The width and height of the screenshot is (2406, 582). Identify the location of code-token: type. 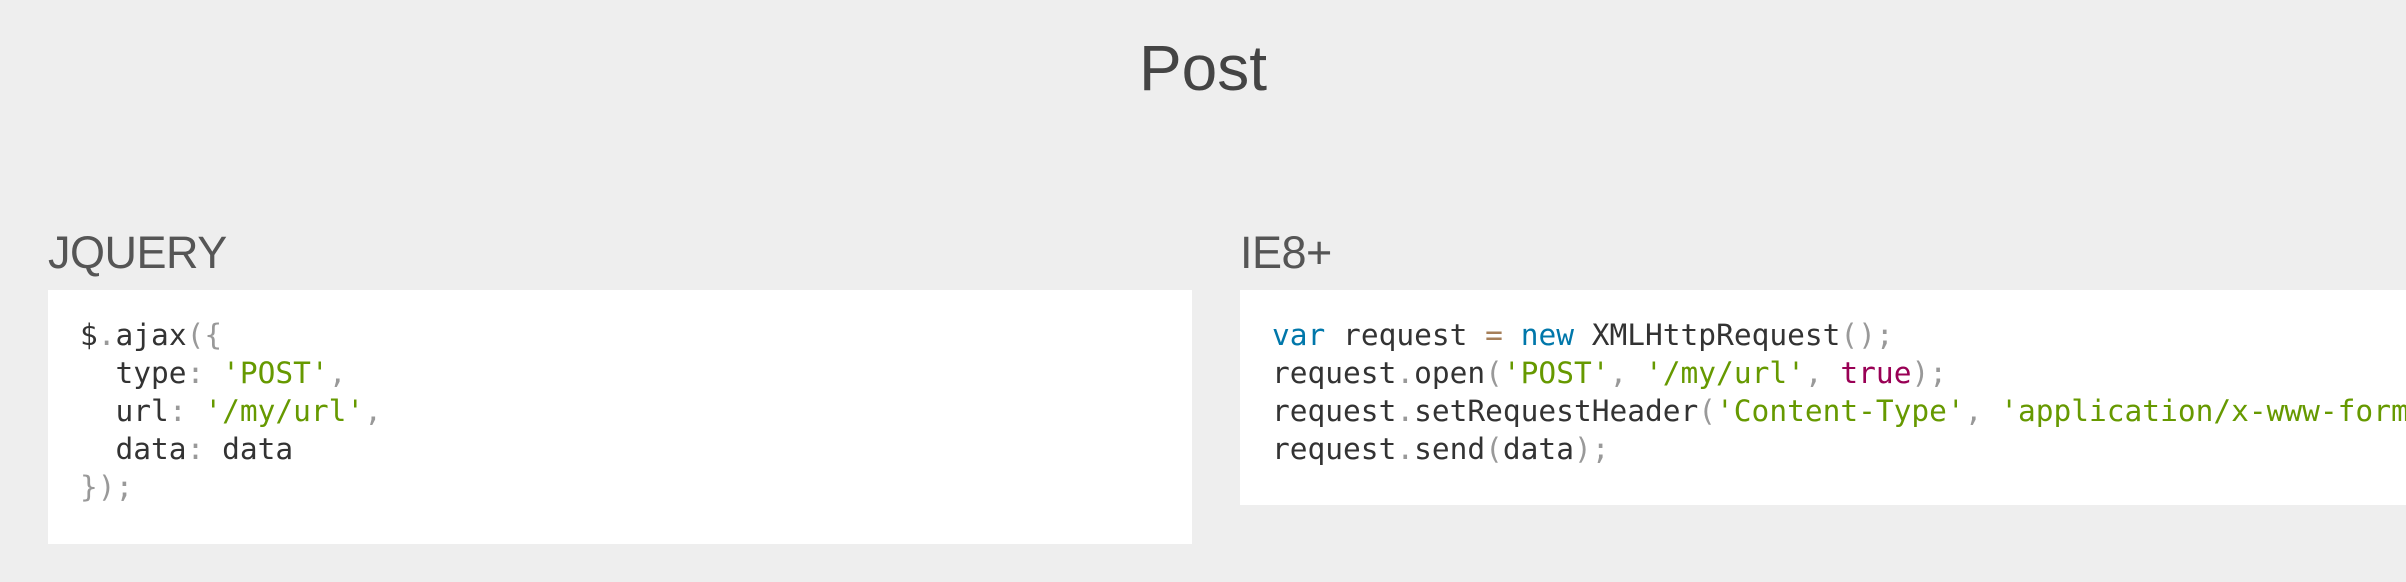
(133, 373).